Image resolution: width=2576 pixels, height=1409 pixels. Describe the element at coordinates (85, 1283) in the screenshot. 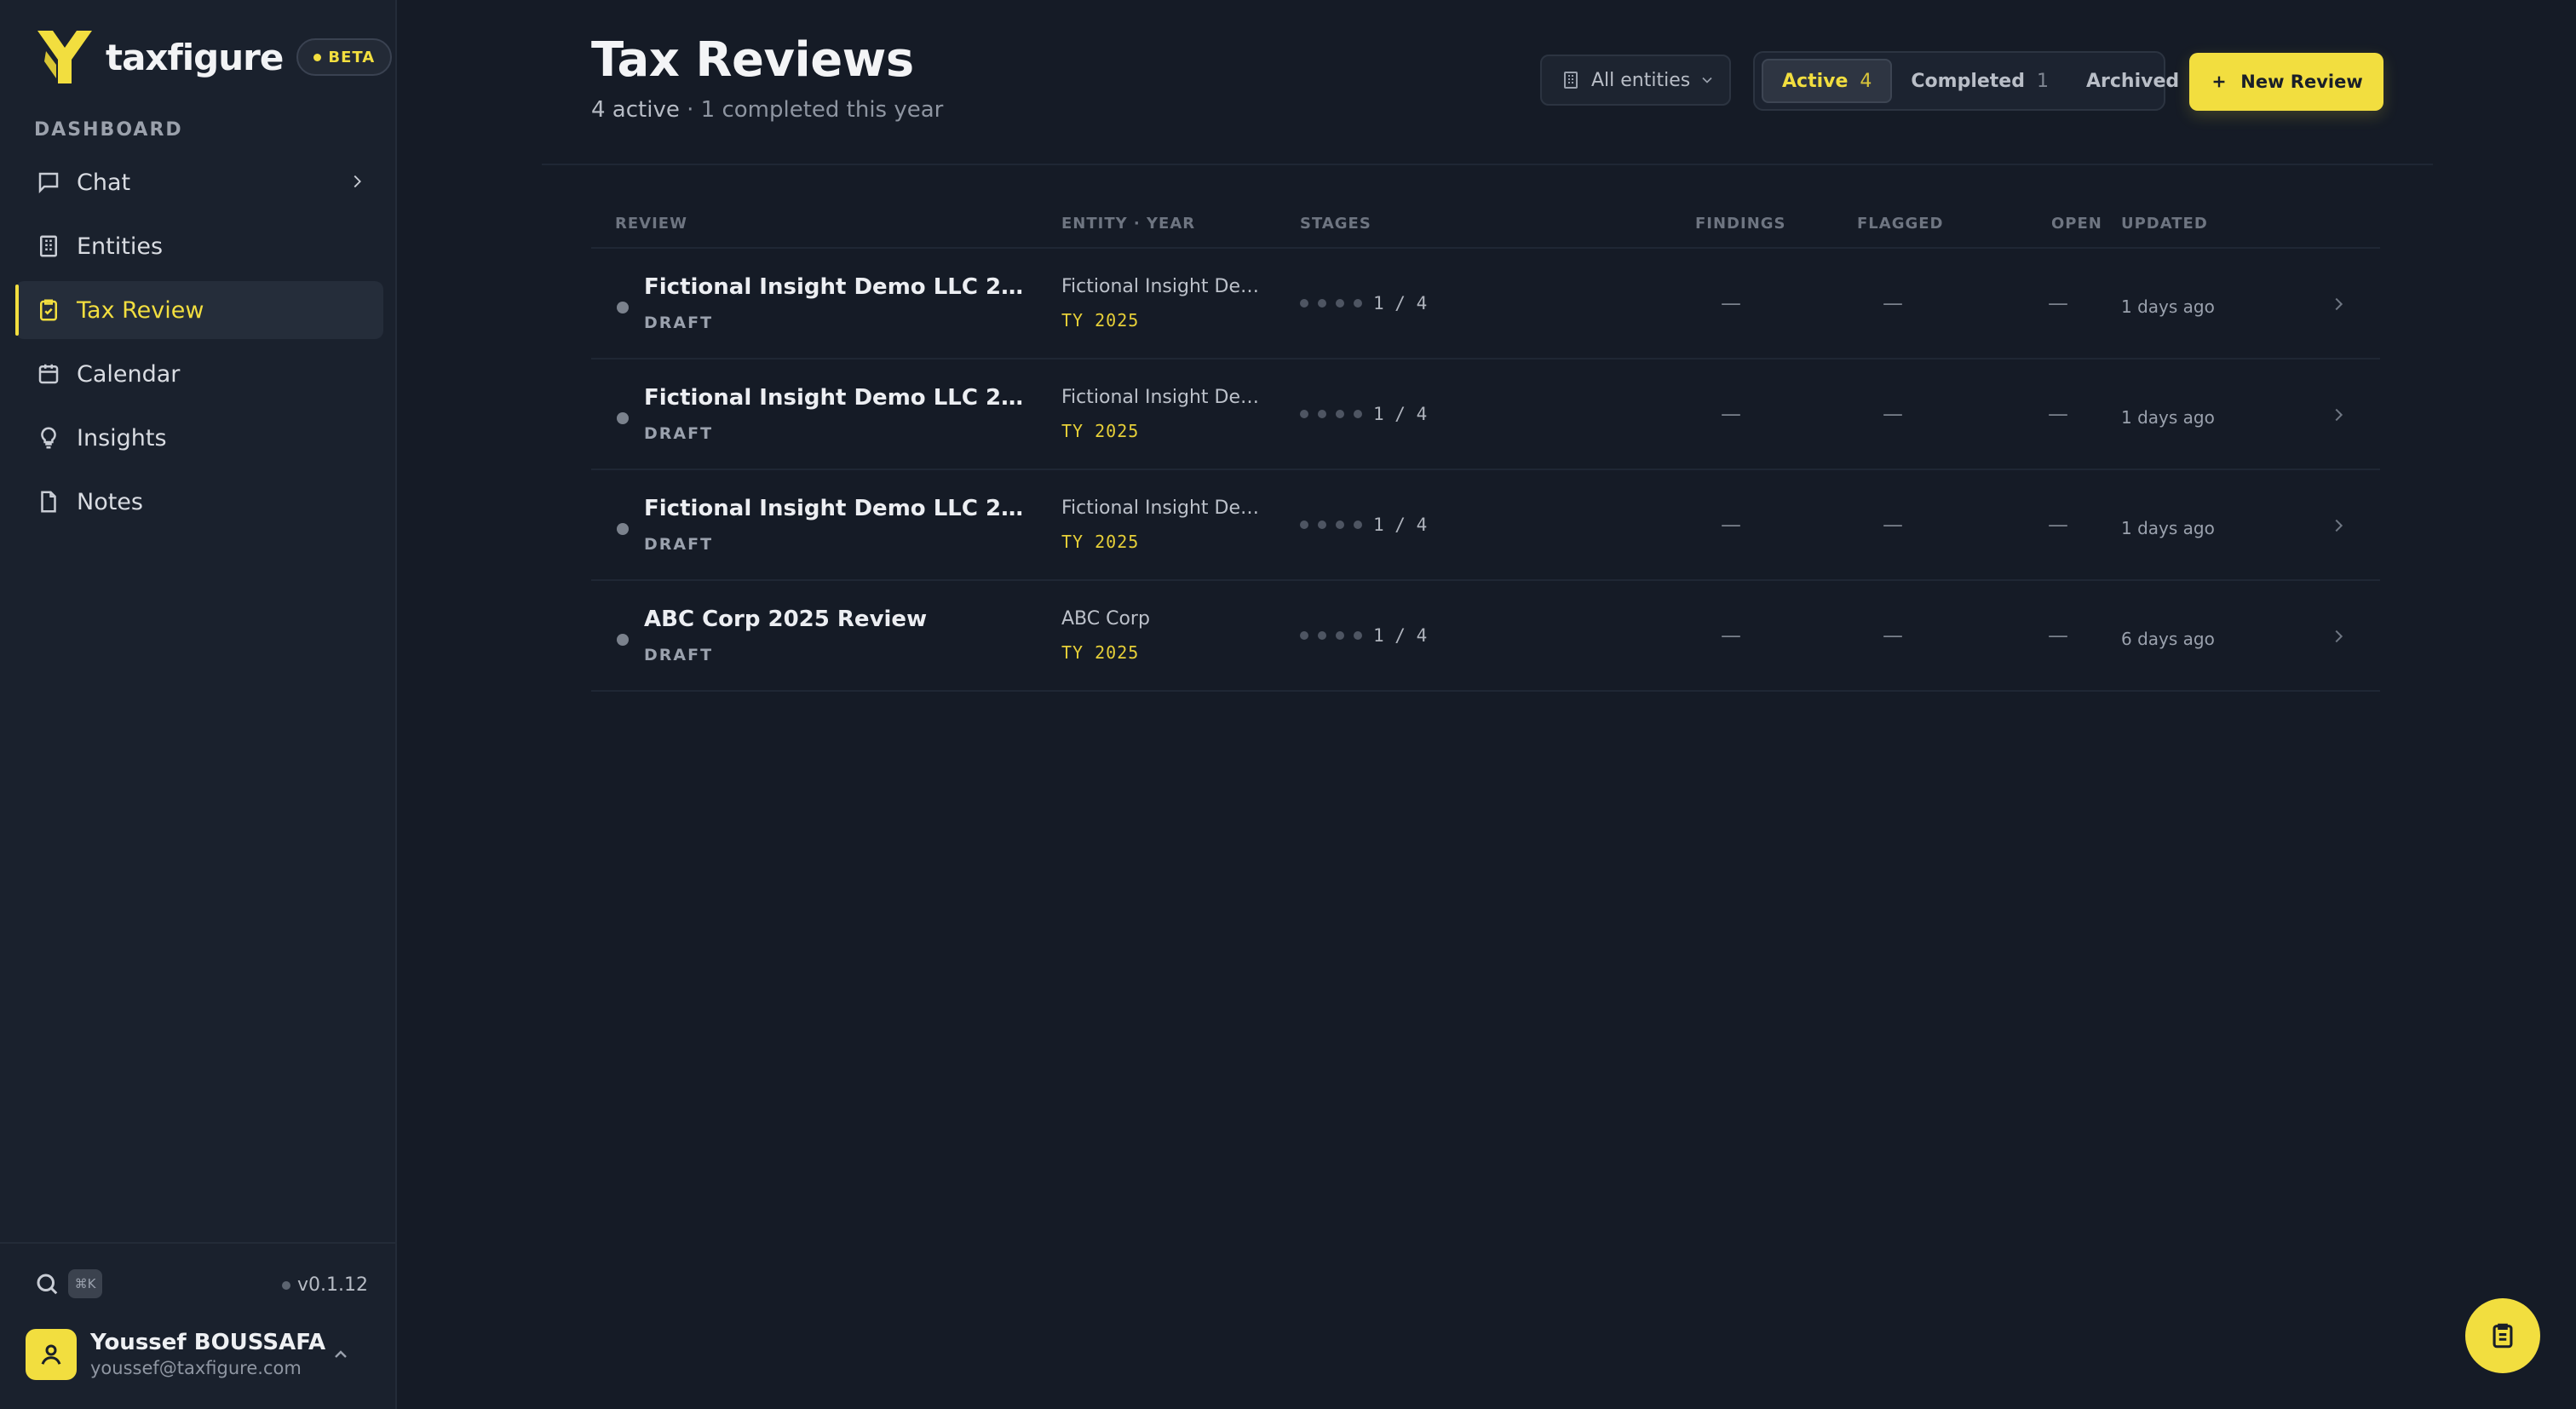

I see `keyboard-shortcut-badge: ⌘K` at that location.